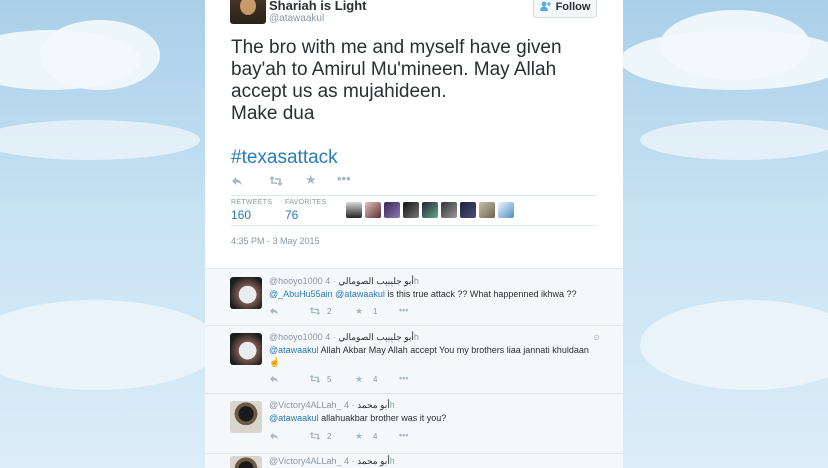 Image resolution: width=828 pixels, height=468 pixels. Describe the element at coordinates (414, 15) in the screenshot. I see `tweet-header: Shariah is Light @atawaakul Follow` at that location.